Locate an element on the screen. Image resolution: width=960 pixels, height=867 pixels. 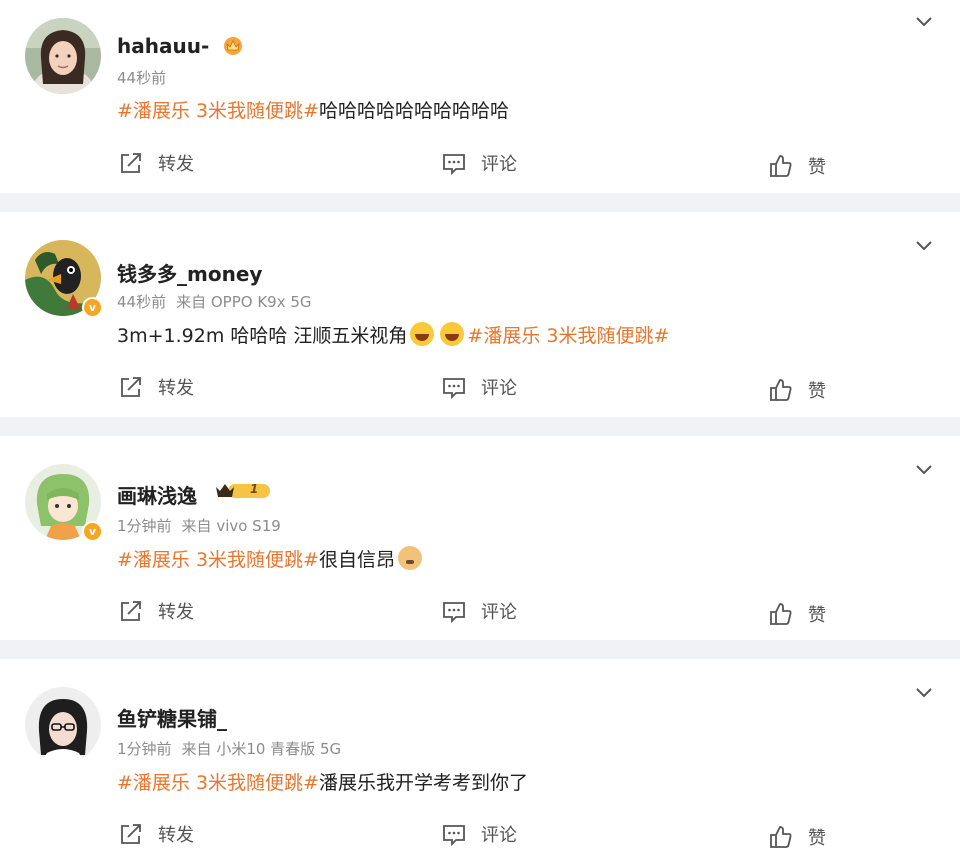
post-meta: 1分钟前 来自 小米10 青春版 5G is located at coordinates (229, 748).